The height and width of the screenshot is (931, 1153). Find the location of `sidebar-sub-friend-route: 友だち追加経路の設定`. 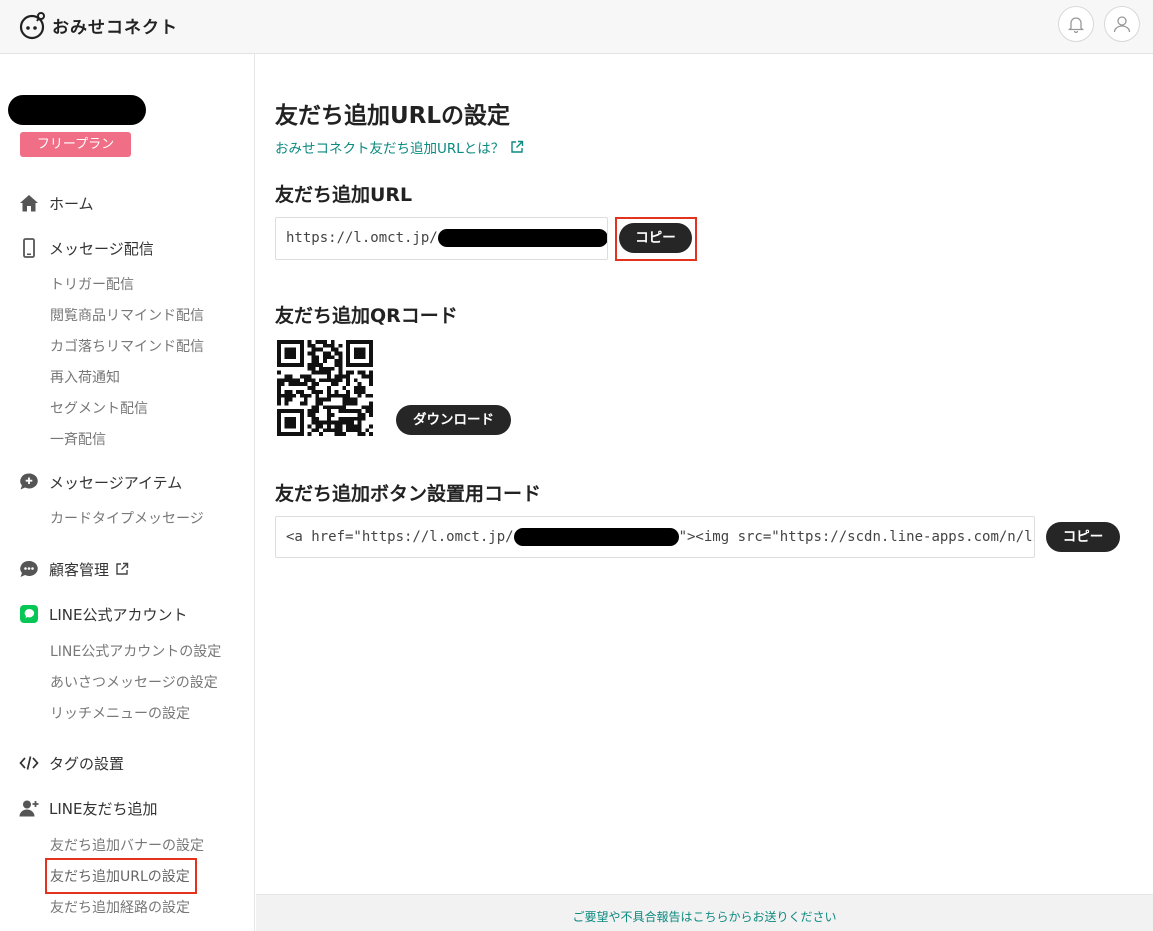

sidebar-sub-friend-route: 友だち追加経路の設定 is located at coordinates (120, 908).